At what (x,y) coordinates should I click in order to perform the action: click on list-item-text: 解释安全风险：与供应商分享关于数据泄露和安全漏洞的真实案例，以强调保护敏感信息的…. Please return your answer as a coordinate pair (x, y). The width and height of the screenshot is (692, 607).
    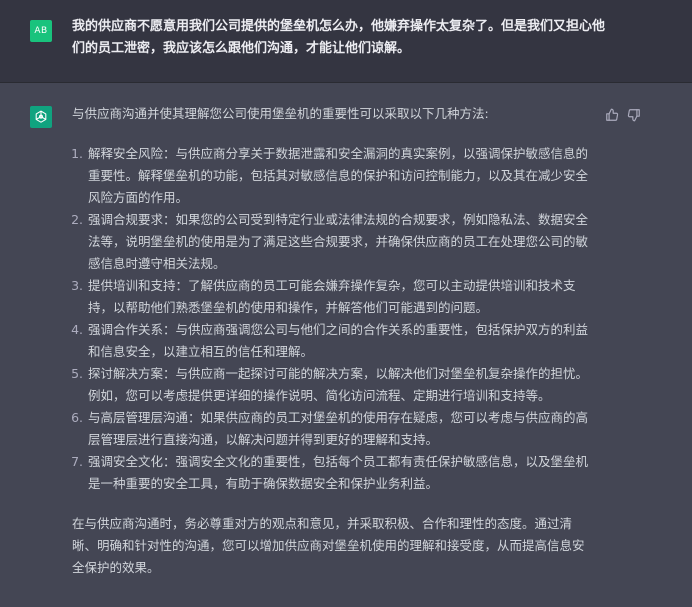
    Looking at the image, I should click on (338, 175).